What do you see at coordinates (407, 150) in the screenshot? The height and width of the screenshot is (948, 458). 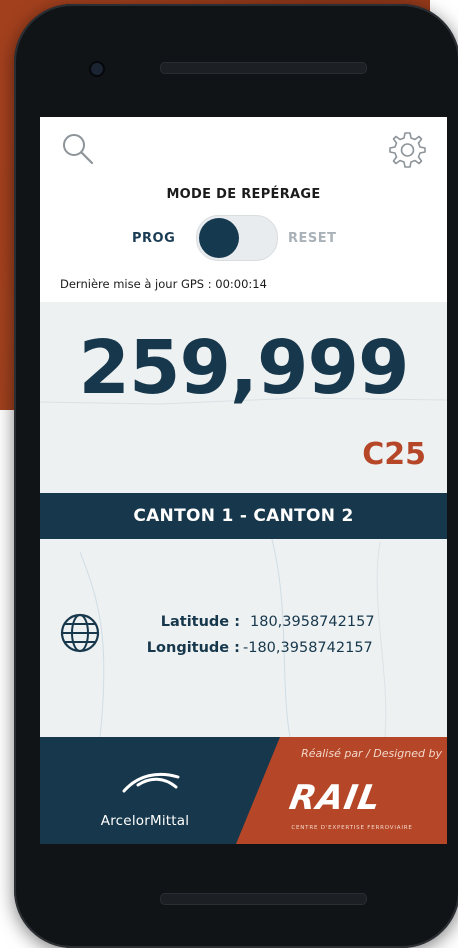 I see `gear-icon` at bounding box center [407, 150].